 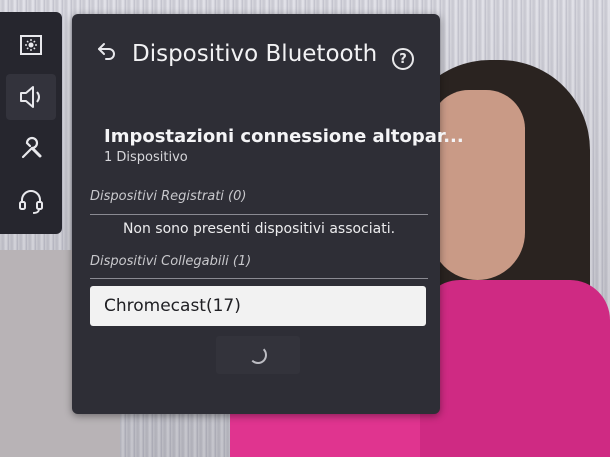 I want to click on speaker-icon, so click(x=30, y=97).